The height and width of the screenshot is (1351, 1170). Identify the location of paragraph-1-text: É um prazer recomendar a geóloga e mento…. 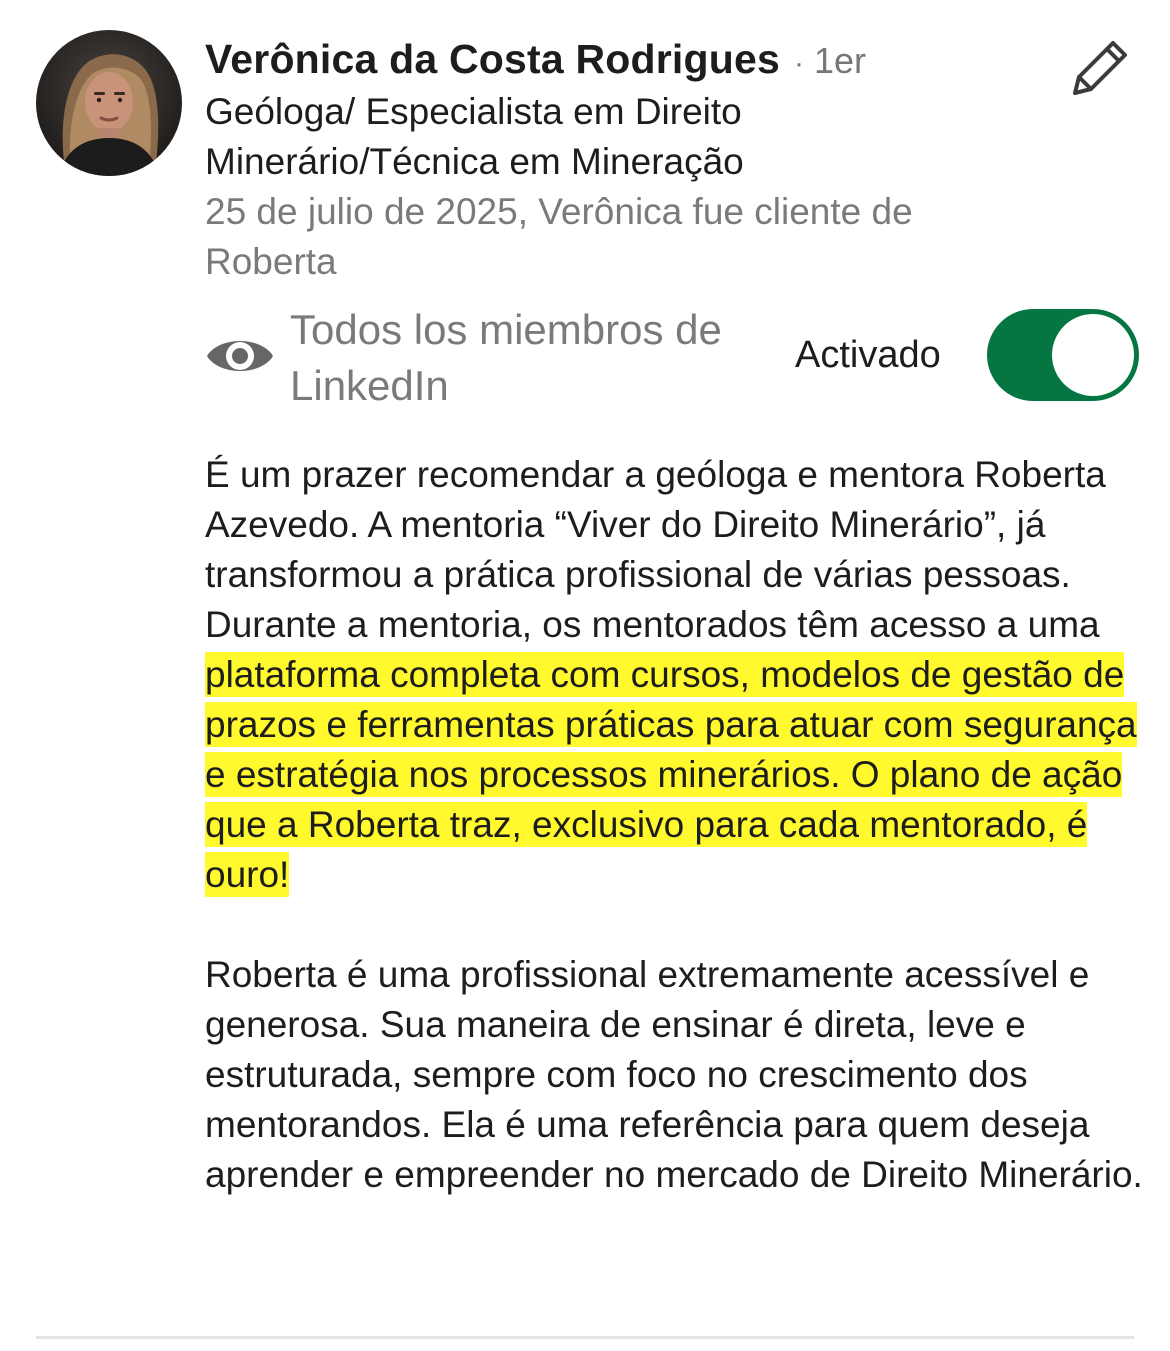
(655, 549).